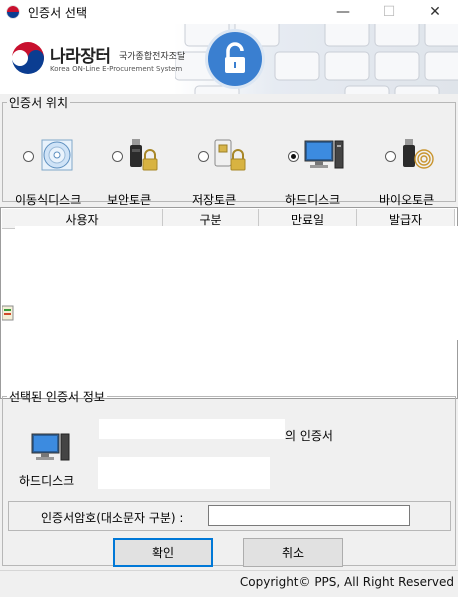  What do you see at coordinates (309, 515) in the screenshot?
I see `password-input` at bounding box center [309, 515].